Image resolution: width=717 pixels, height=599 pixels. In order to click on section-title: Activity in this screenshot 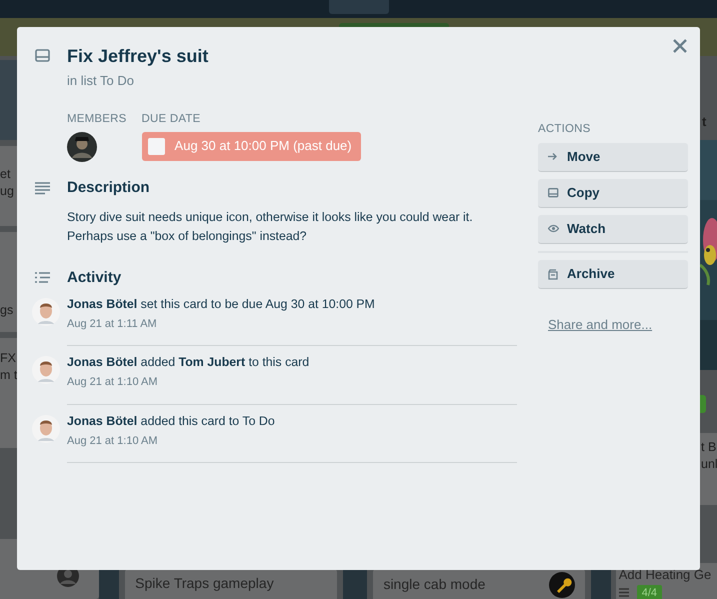, I will do `click(94, 278)`.